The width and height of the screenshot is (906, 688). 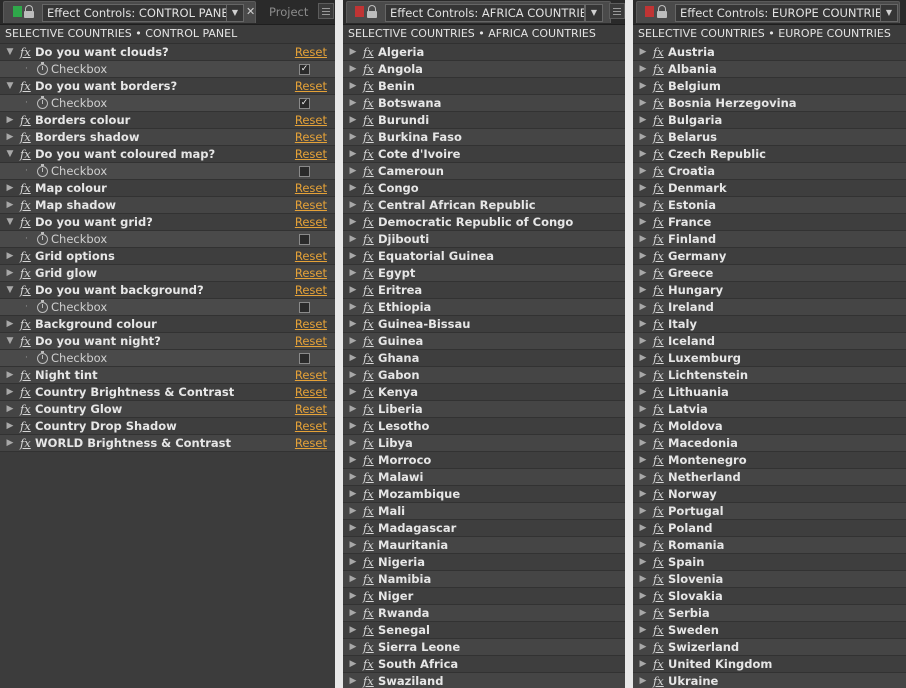 I want to click on tab-effect-controls-control: Effect Controls: CONTROL PANEL ▼ ✕, so click(x=129, y=12).